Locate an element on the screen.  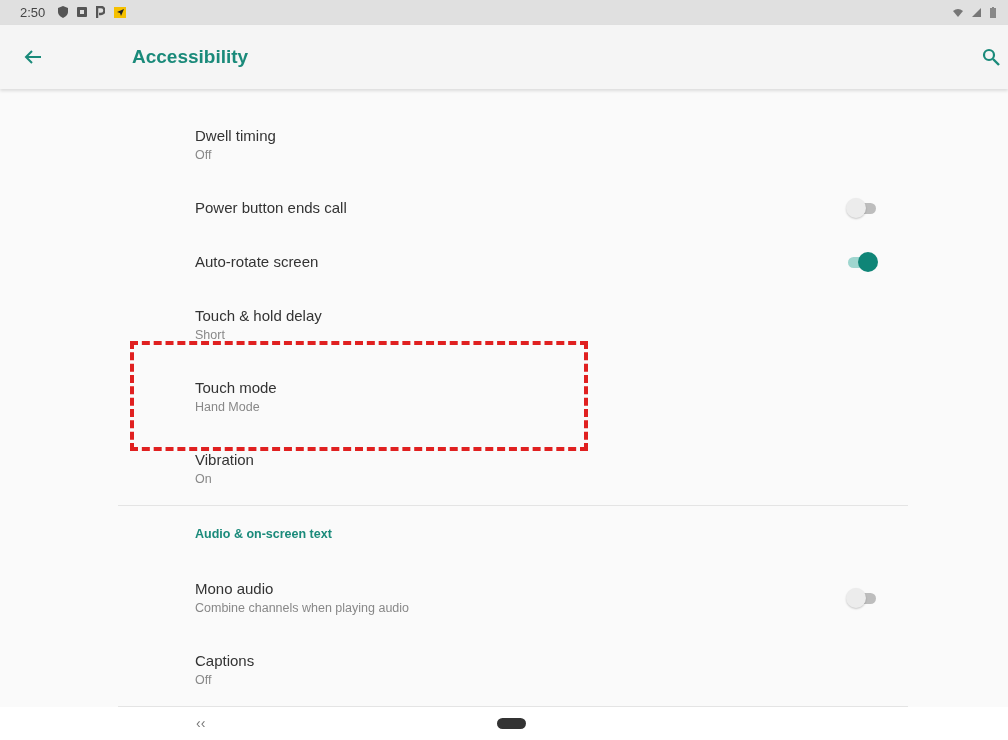
item-title: Touch & hold delay is located at coordinates (259, 316).